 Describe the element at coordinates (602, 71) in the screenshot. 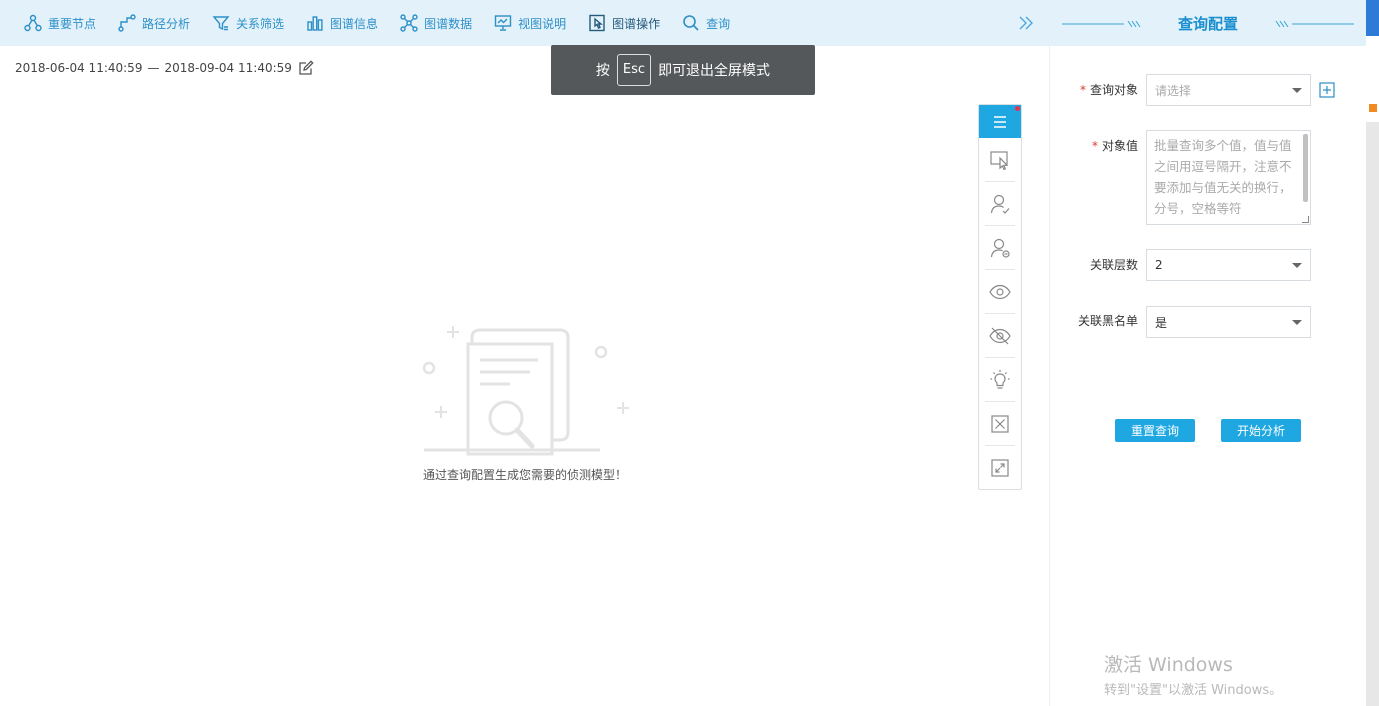

I see `toast-prefix: 按` at that location.